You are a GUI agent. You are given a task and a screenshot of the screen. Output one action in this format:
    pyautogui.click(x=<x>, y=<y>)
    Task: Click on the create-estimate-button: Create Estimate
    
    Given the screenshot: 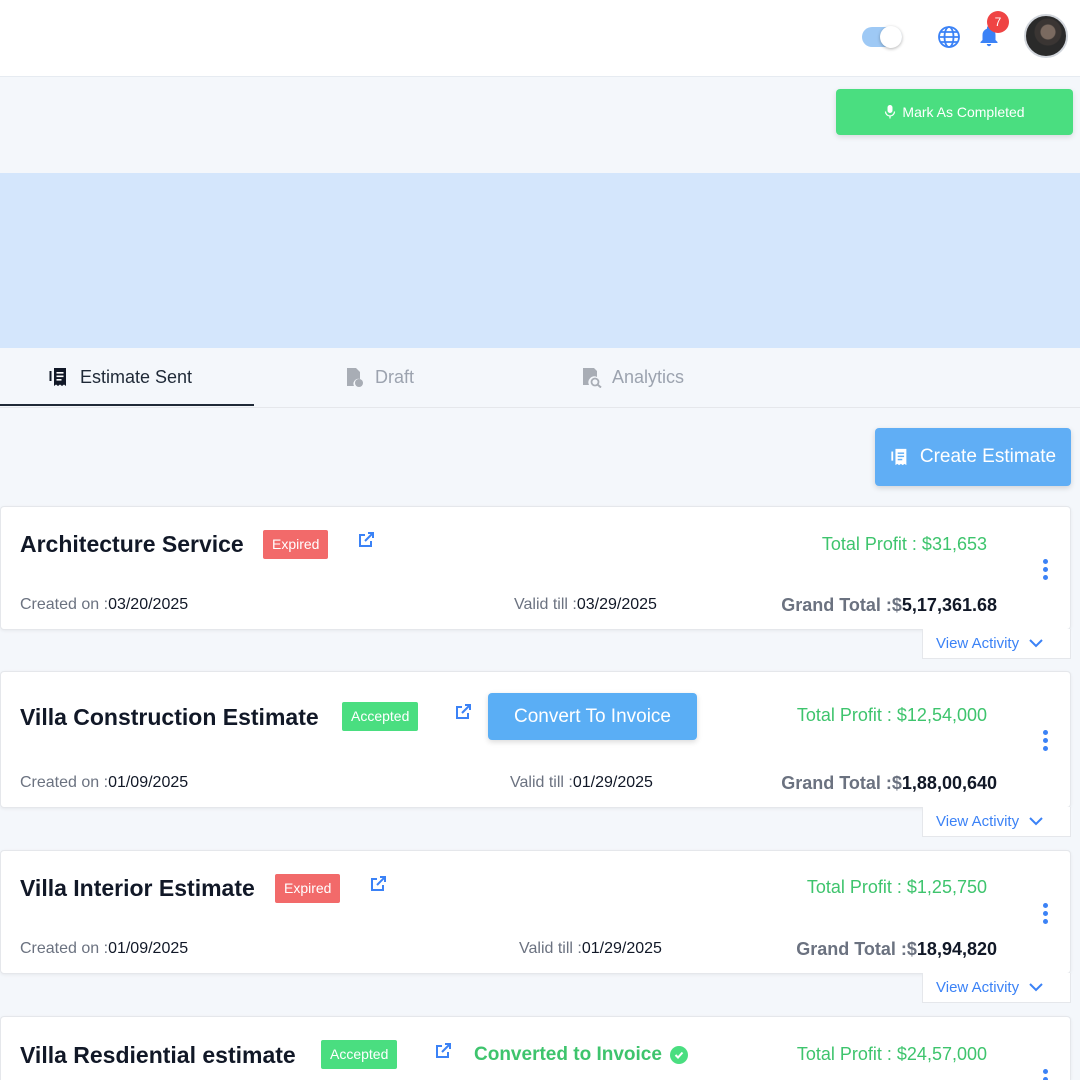 What is the action you would take?
    pyautogui.click(x=973, y=457)
    